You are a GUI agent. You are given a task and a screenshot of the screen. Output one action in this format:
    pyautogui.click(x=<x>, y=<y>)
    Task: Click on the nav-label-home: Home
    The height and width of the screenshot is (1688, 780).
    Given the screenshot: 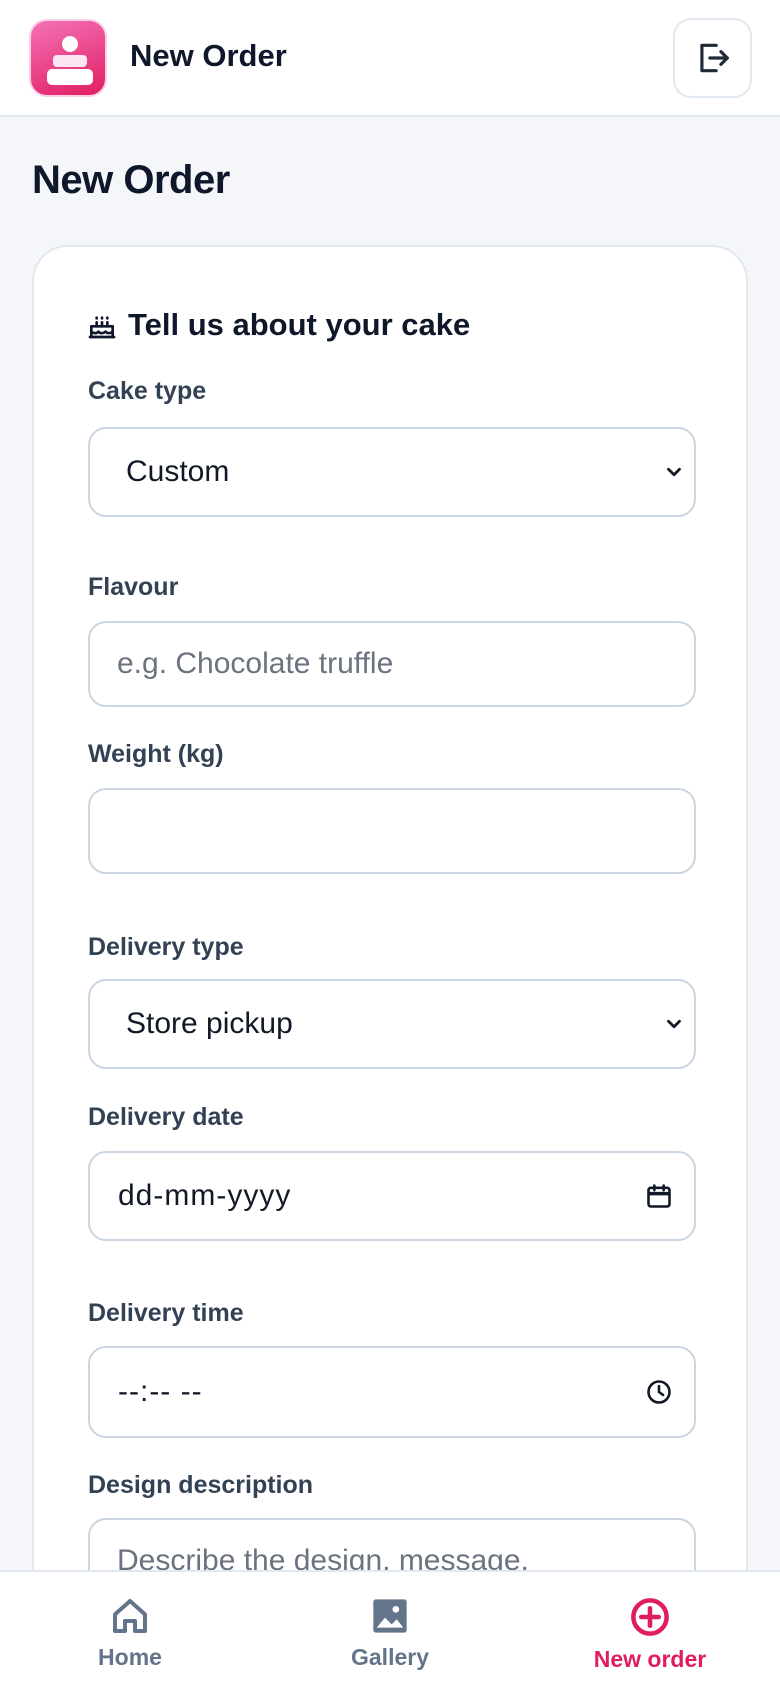 What is the action you would take?
    pyautogui.click(x=130, y=1657)
    